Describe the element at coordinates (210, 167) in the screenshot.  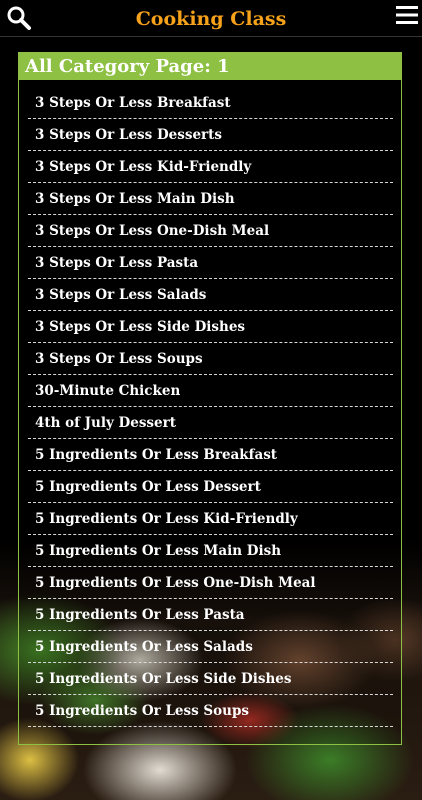
I see `category-item: 3 Steps Or Less Kid-Friendly` at that location.